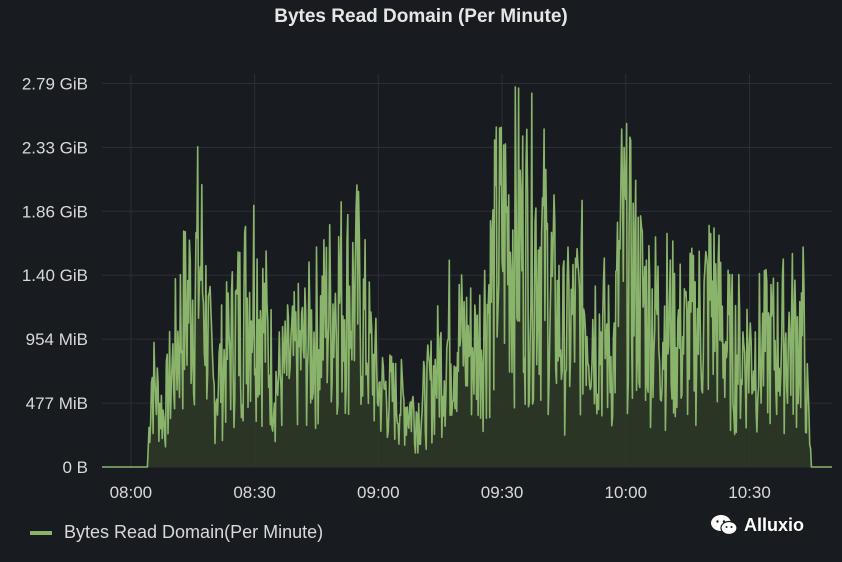 The width and height of the screenshot is (842, 562). I want to click on y-tick-label: 2.79 GiB, so click(55, 83).